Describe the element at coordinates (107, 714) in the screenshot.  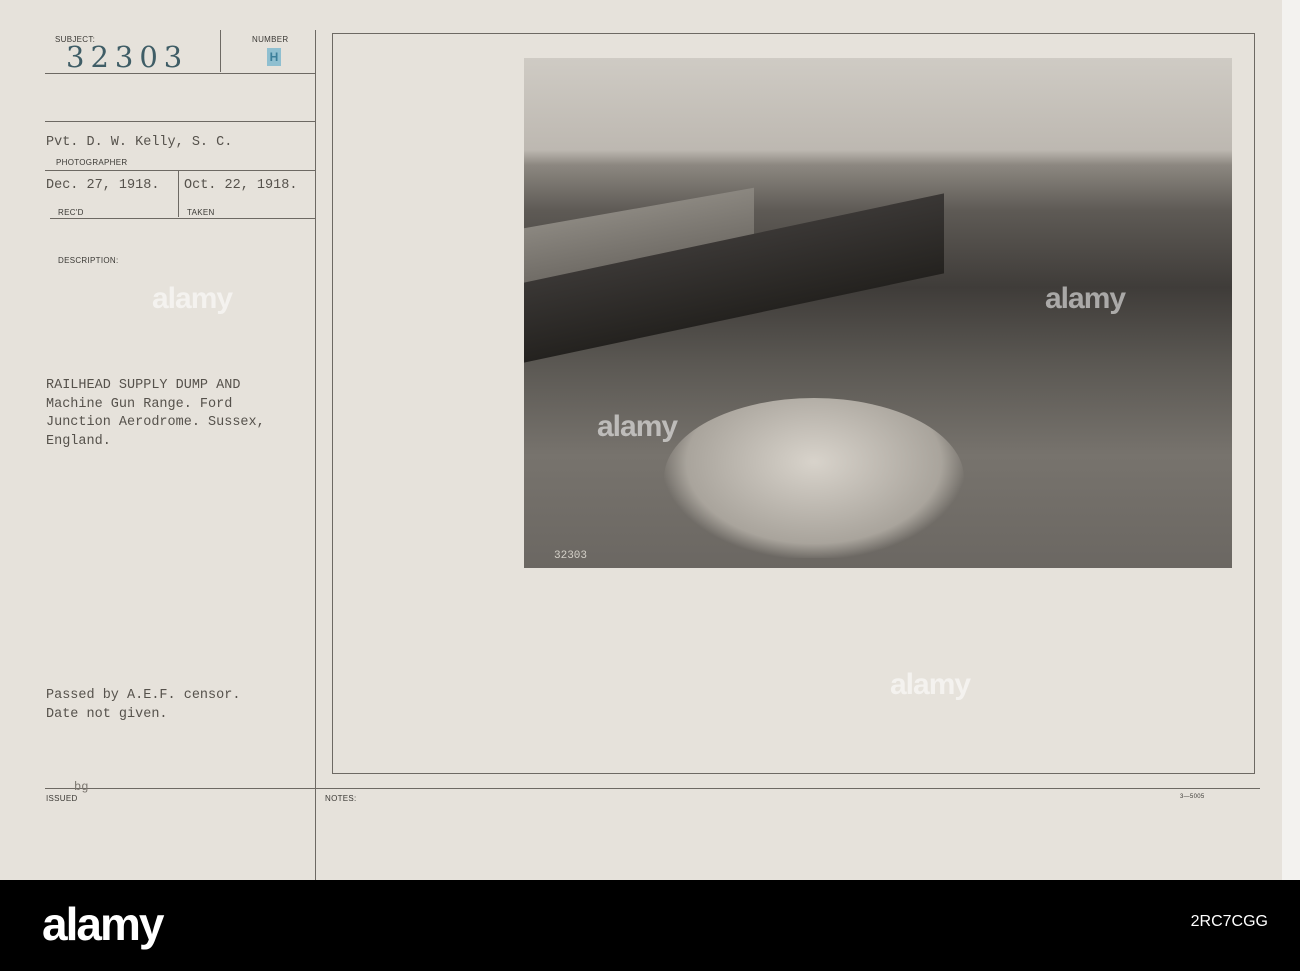
I see `censor-line: Date not given.` at that location.